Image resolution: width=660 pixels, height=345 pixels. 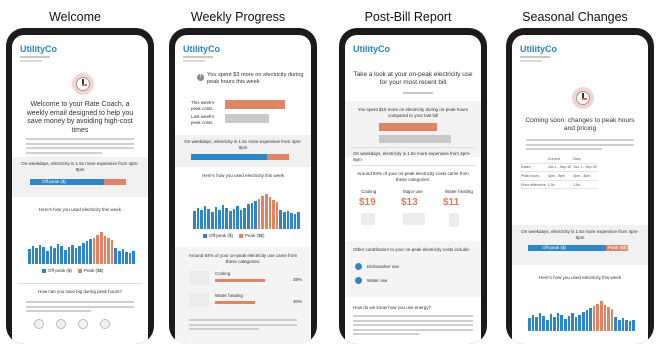 I want to click on legend-offpeak-swatch, so click(x=44, y=271).